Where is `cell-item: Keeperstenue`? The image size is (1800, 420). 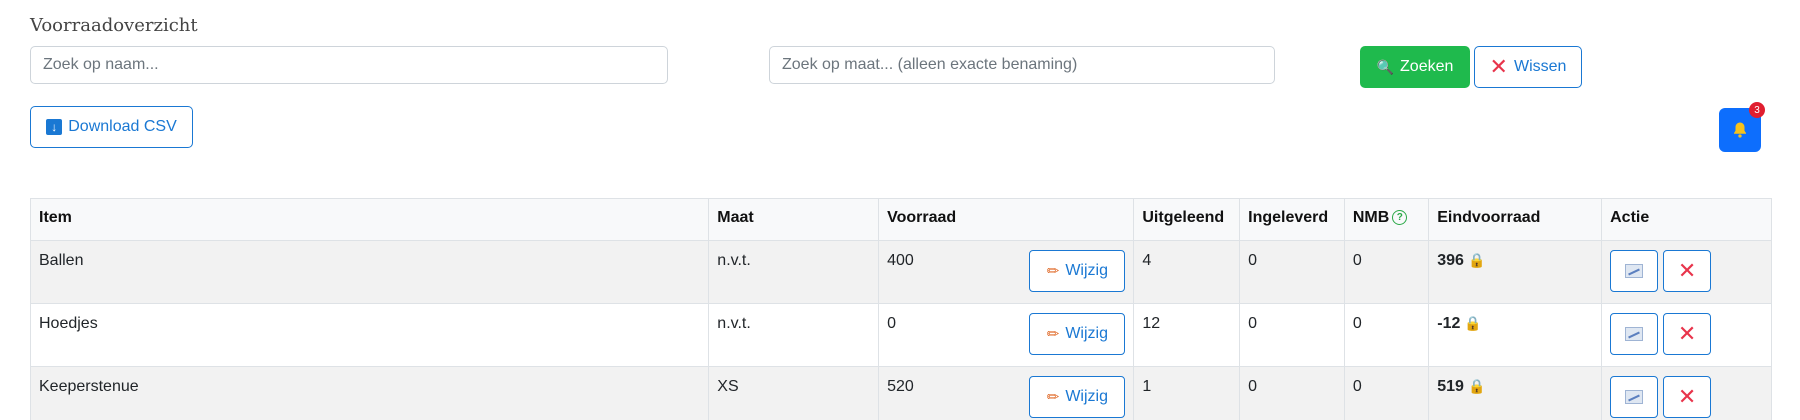 cell-item: Keeperstenue is located at coordinates (369, 393).